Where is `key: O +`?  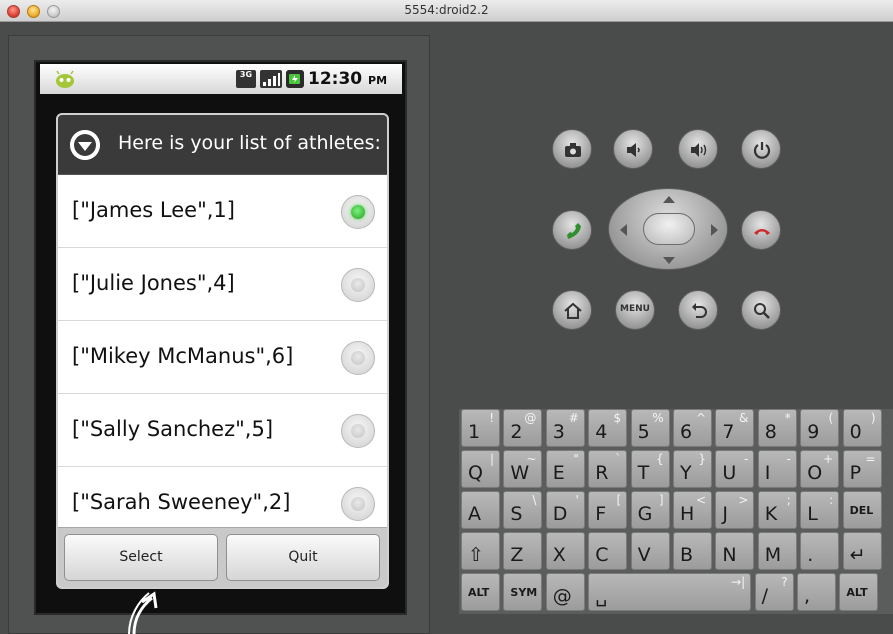 key: O + is located at coordinates (820, 469).